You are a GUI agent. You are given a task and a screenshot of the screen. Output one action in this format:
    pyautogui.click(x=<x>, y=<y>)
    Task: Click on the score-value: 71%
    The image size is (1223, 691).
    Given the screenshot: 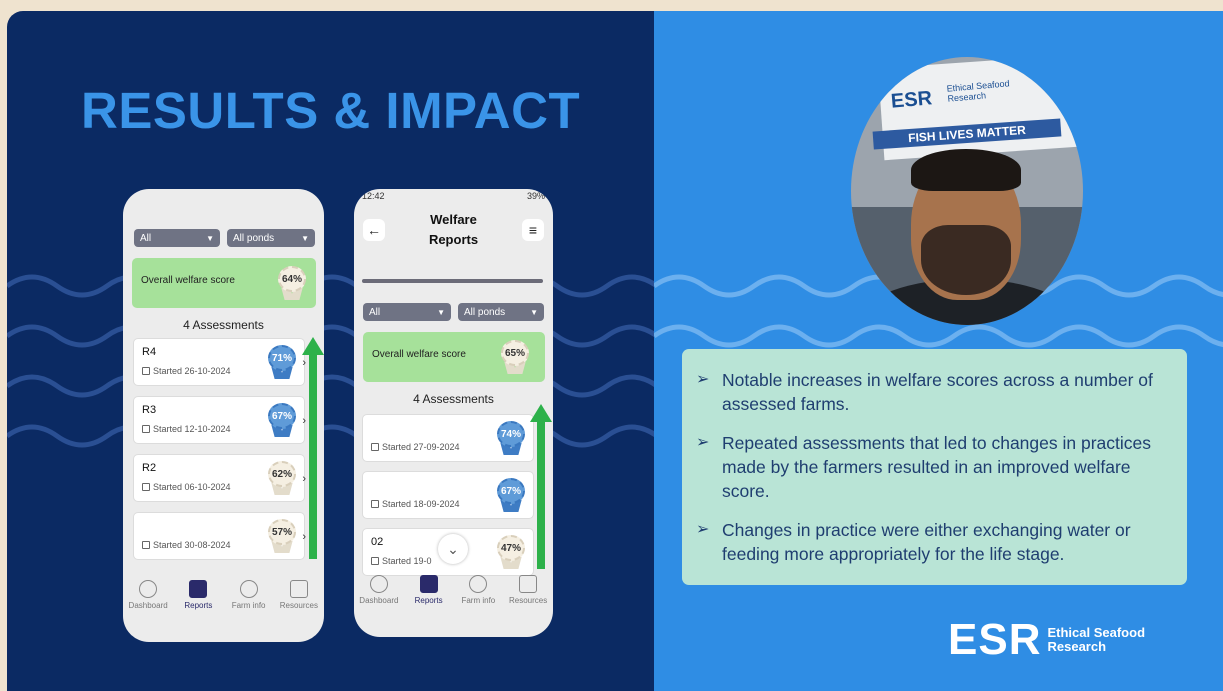 What is the action you would take?
    pyautogui.click(x=282, y=358)
    